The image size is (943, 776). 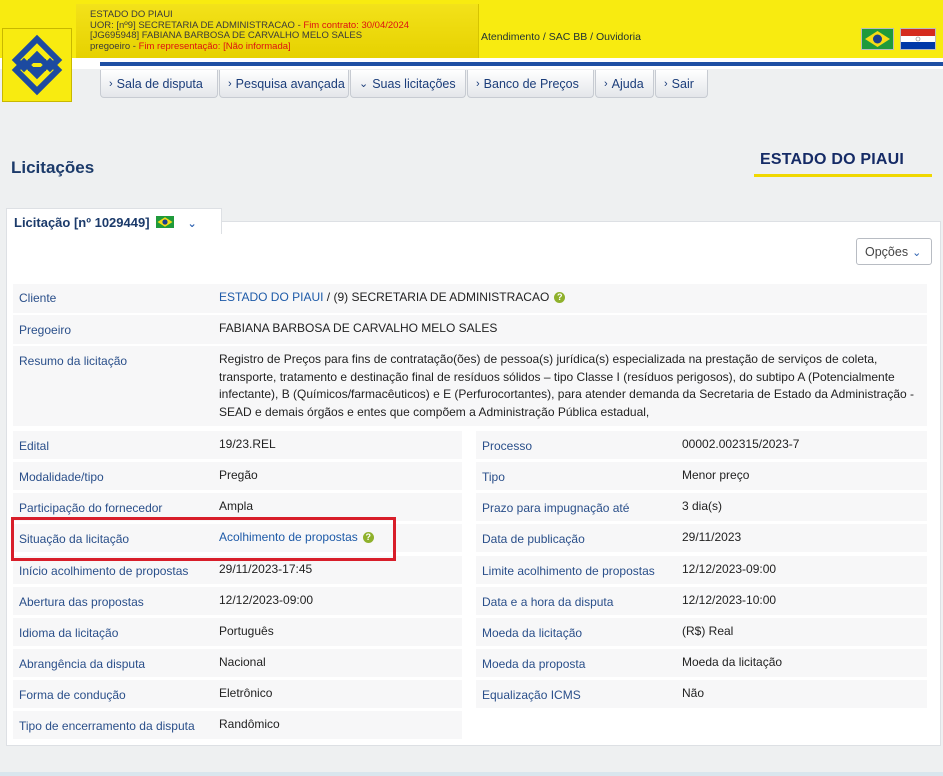 What do you see at coordinates (548, 602) in the screenshot?
I see `right-label: Data e a hora da disputa` at bounding box center [548, 602].